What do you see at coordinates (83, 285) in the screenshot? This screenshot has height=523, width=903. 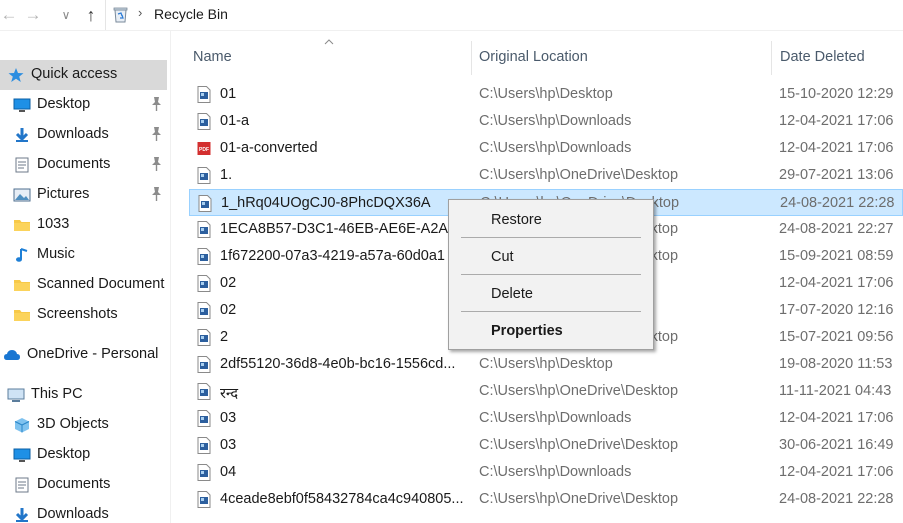 I see `sidebar-item-scanned-document: Scanned Document` at bounding box center [83, 285].